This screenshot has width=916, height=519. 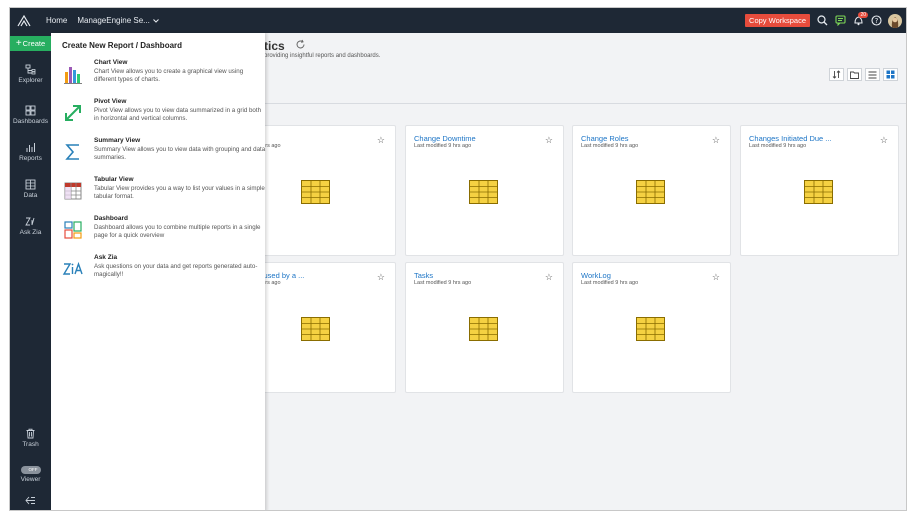 What do you see at coordinates (30, 501) in the screenshot?
I see `collapse-nav-icon` at bounding box center [30, 501].